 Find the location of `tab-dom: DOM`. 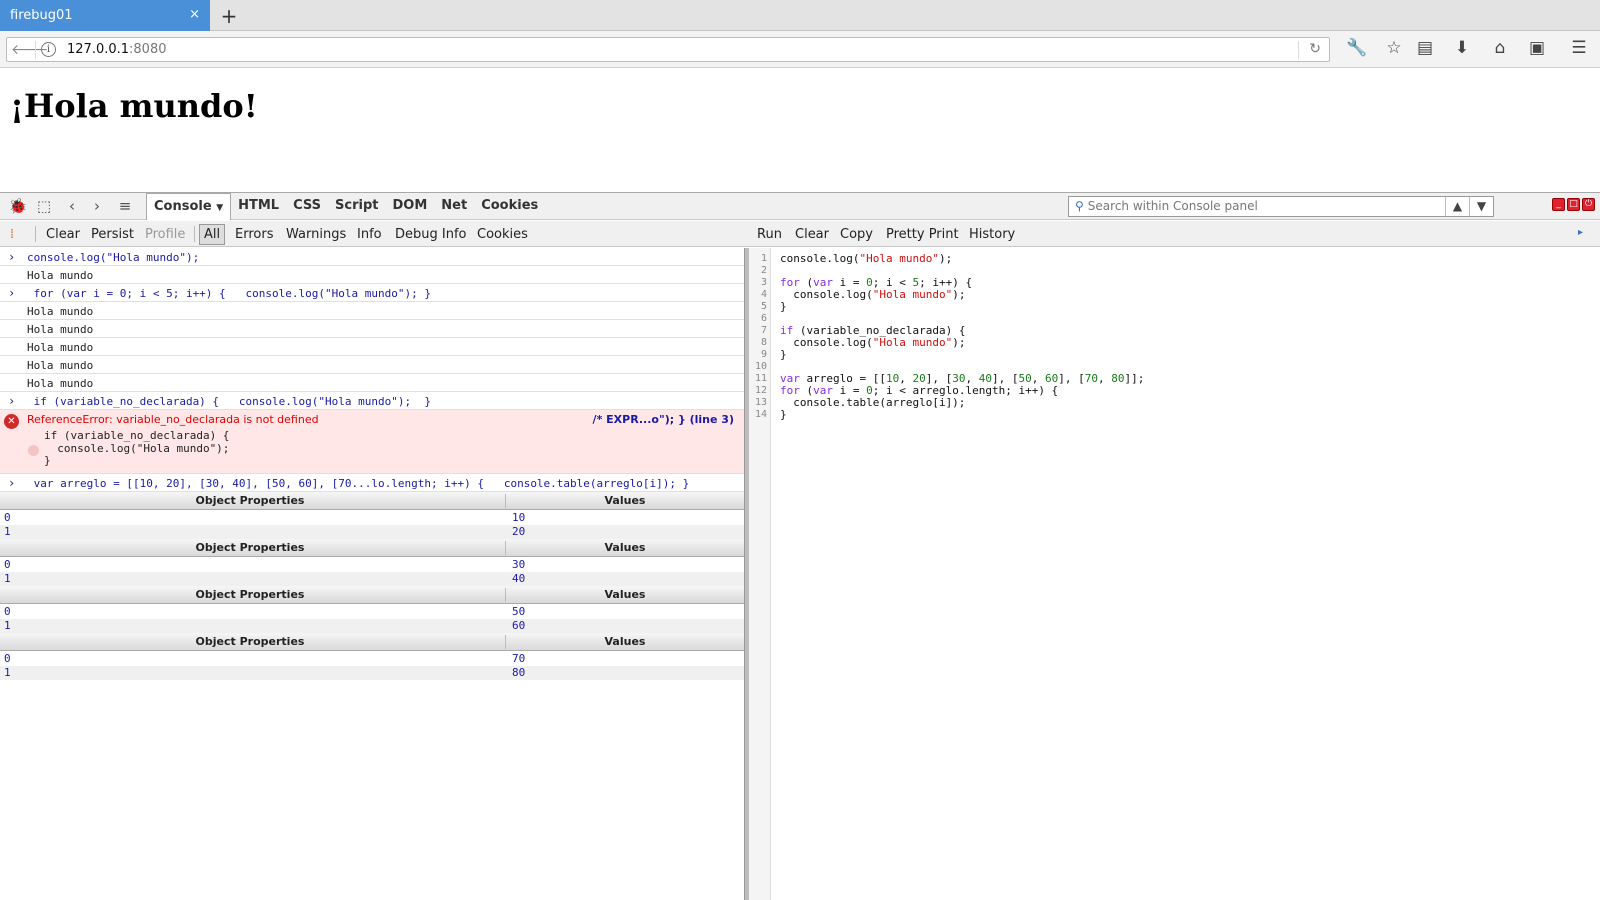

tab-dom: DOM is located at coordinates (410, 206).